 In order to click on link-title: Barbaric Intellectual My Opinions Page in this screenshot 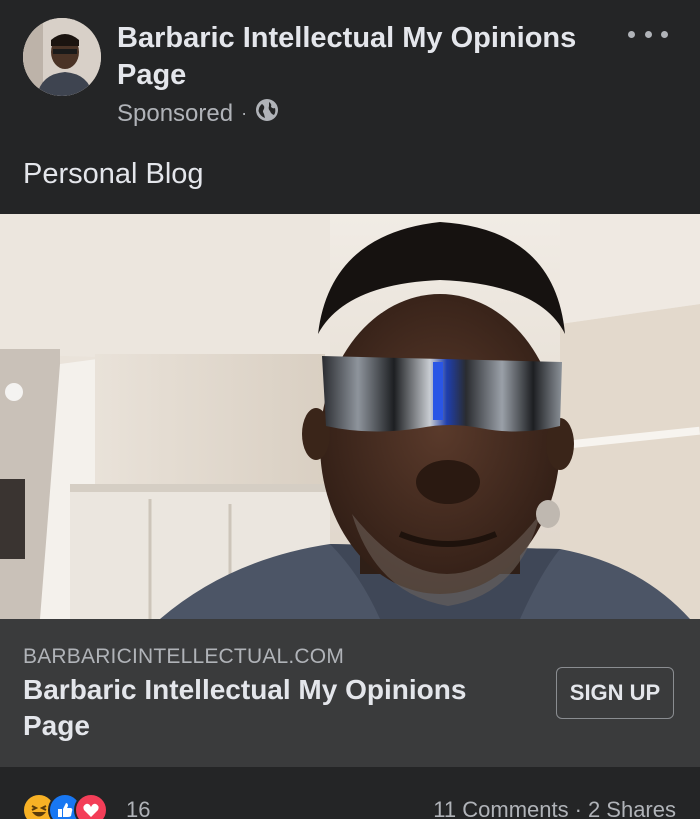, I will do `click(273, 708)`.